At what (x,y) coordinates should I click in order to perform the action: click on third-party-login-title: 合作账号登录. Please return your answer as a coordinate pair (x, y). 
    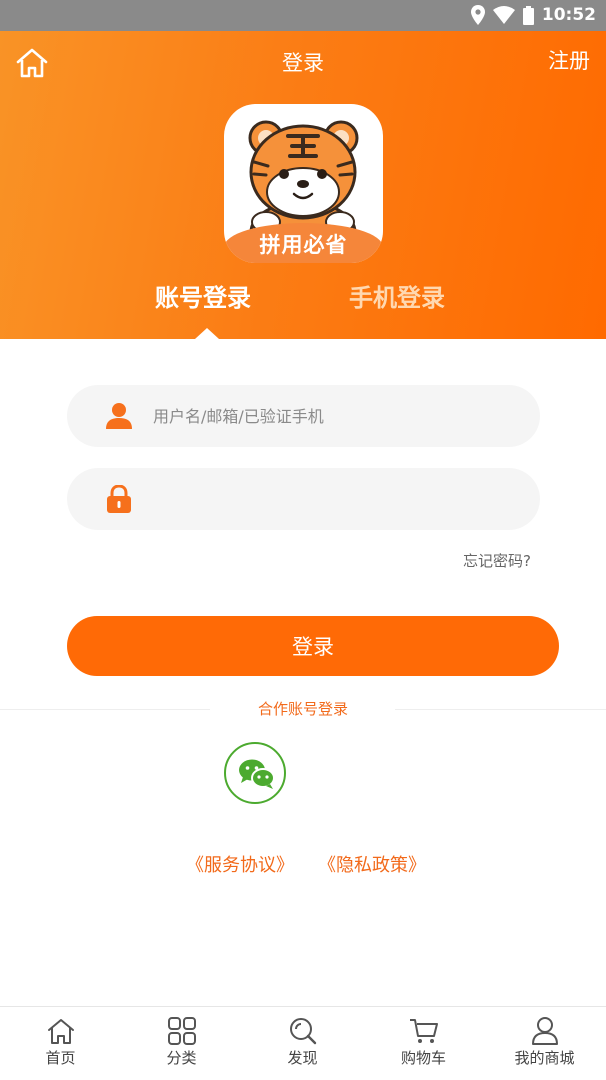
    Looking at the image, I should click on (302, 709).